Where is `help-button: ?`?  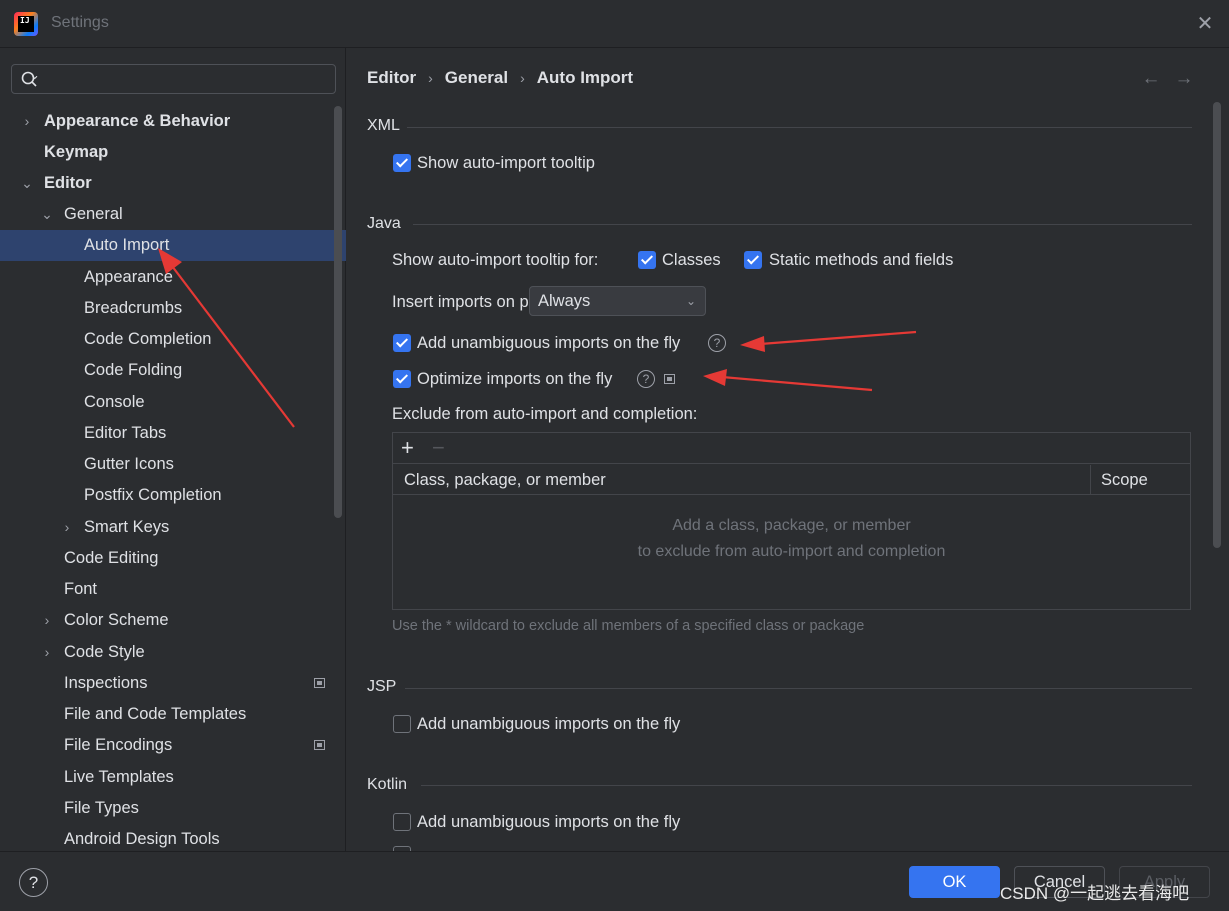
help-button: ? is located at coordinates (33, 882).